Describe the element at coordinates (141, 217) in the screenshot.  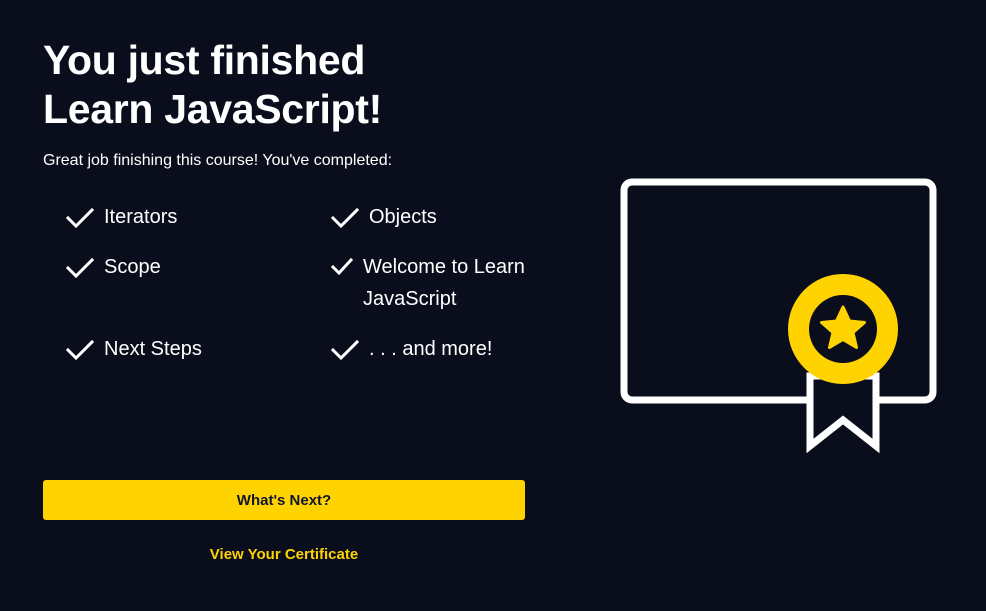
I see `list-item-label: Iterators` at that location.